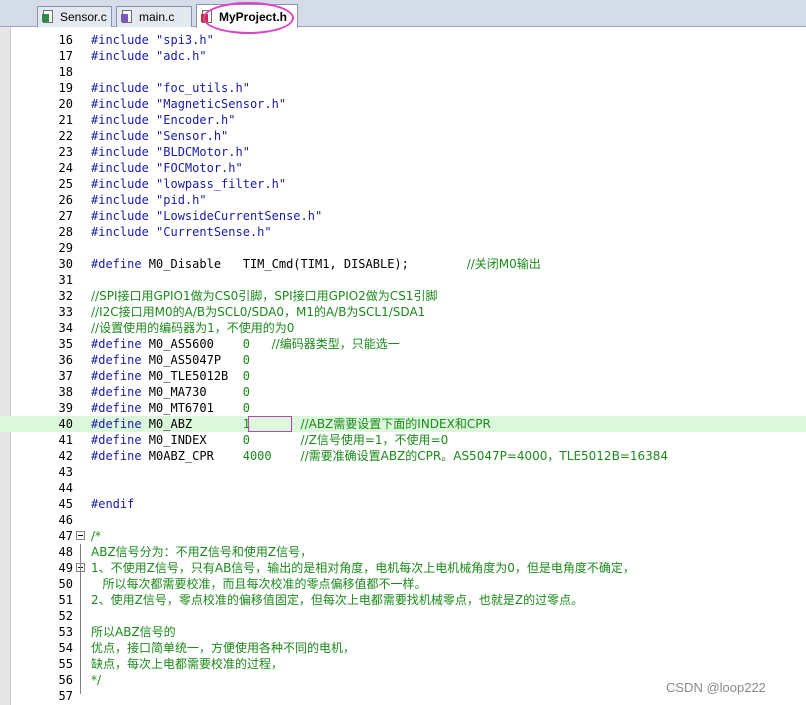 The width and height of the screenshot is (806, 705). What do you see at coordinates (181, 232) in the screenshot?
I see `code-text: #include "CurrentSense.h"` at bounding box center [181, 232].